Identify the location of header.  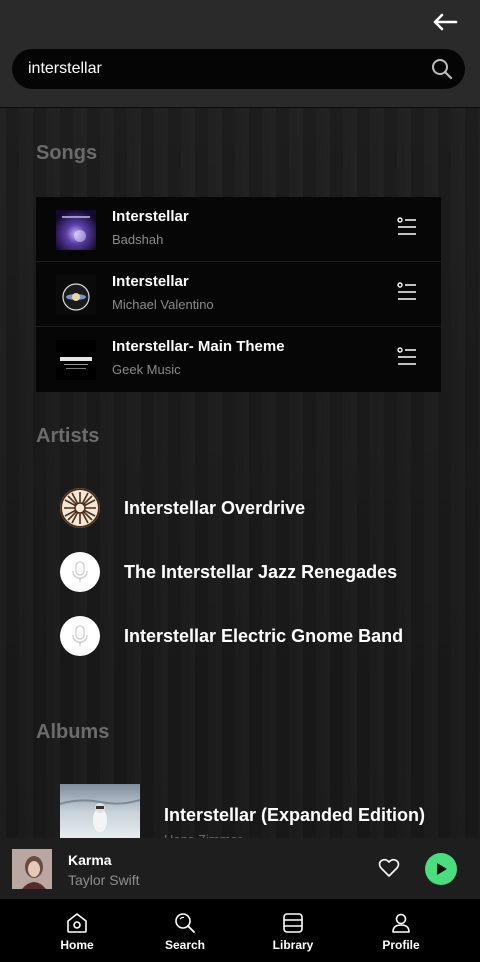
(240, 54).